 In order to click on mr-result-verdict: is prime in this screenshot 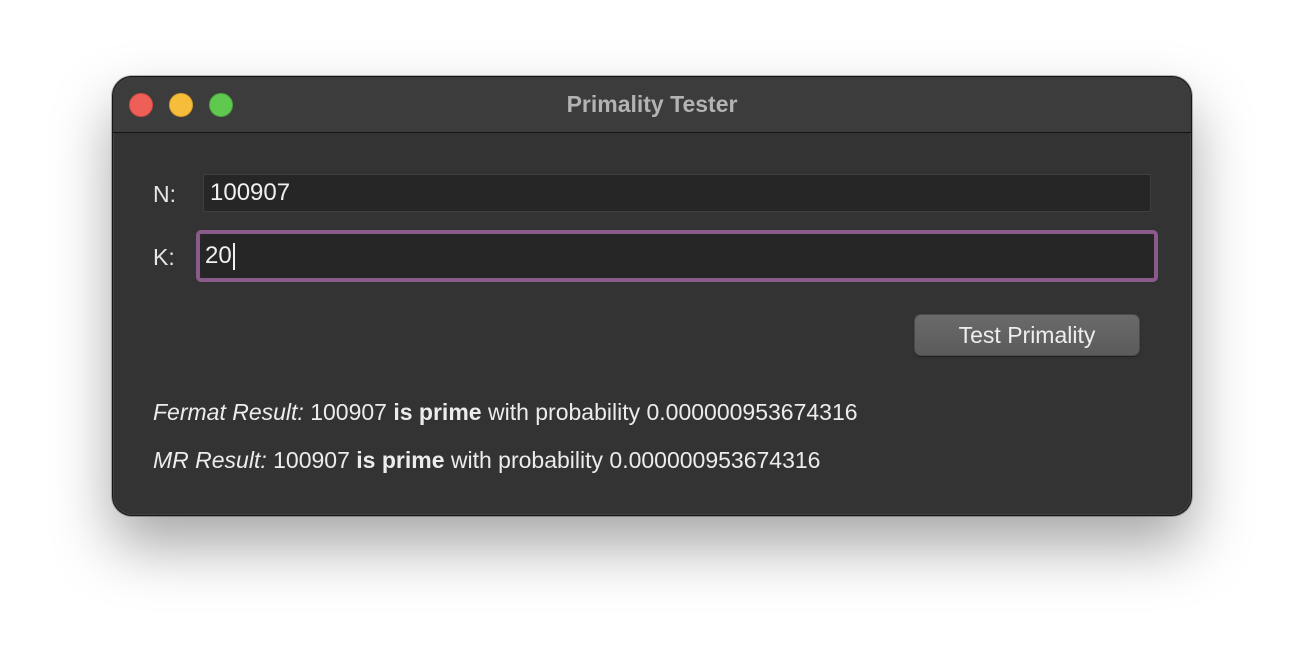, I will do `click(400, 460)`.